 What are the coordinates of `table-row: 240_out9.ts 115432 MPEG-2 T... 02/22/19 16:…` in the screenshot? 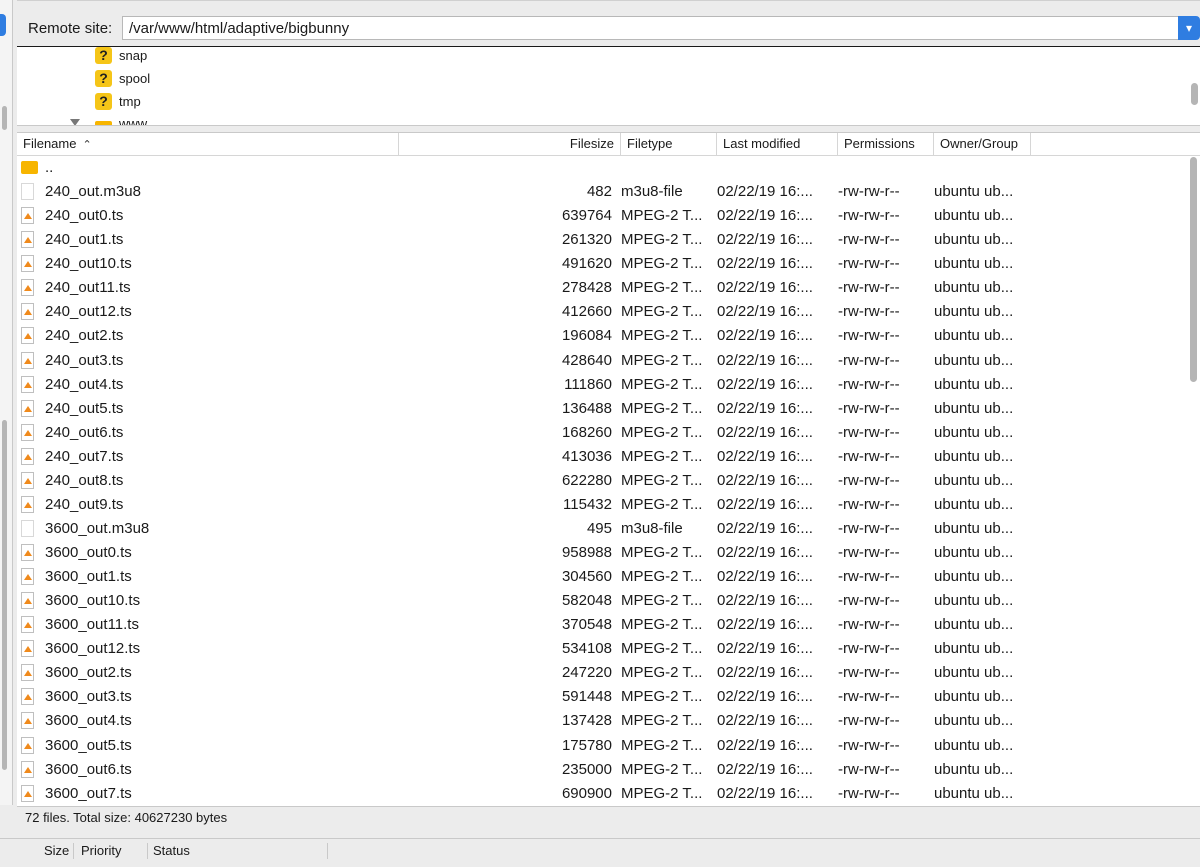 It's located at (608, 505).